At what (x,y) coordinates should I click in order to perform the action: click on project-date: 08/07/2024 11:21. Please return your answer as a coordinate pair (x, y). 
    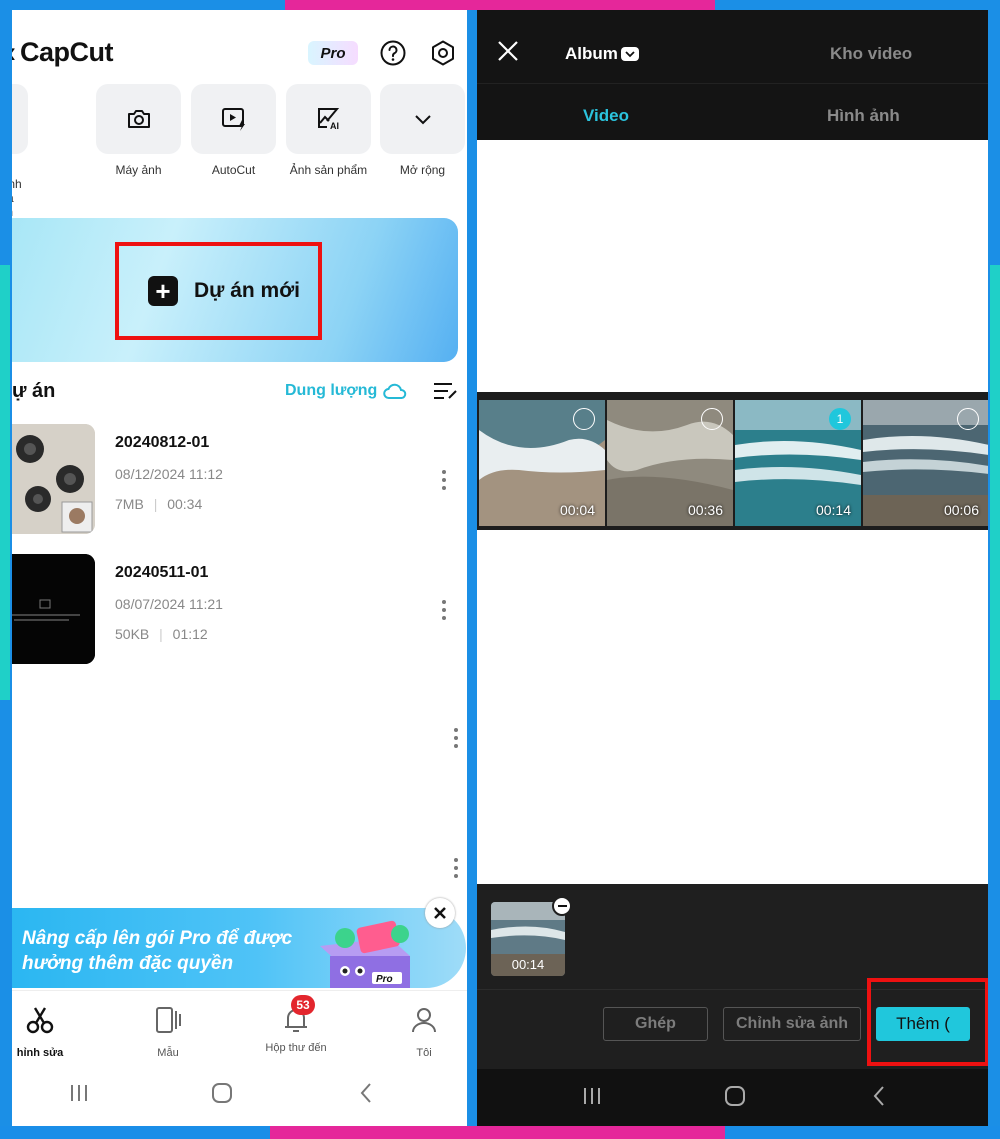
    Looking at the image, I should click on (169, 604).